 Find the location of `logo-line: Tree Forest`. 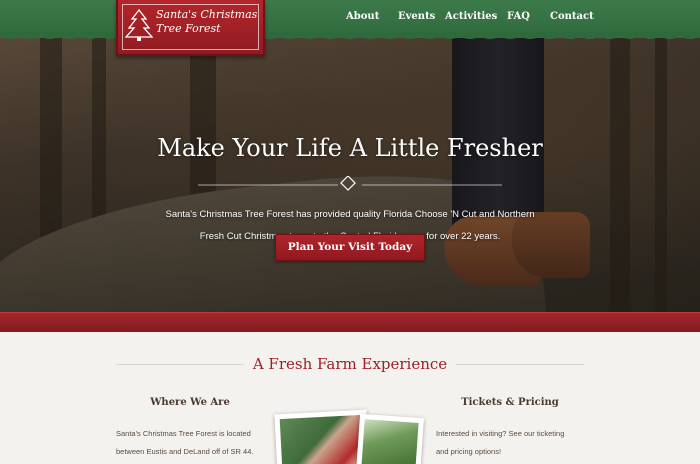

logo-line: Tree Forest is located at coordinates (188, 28).